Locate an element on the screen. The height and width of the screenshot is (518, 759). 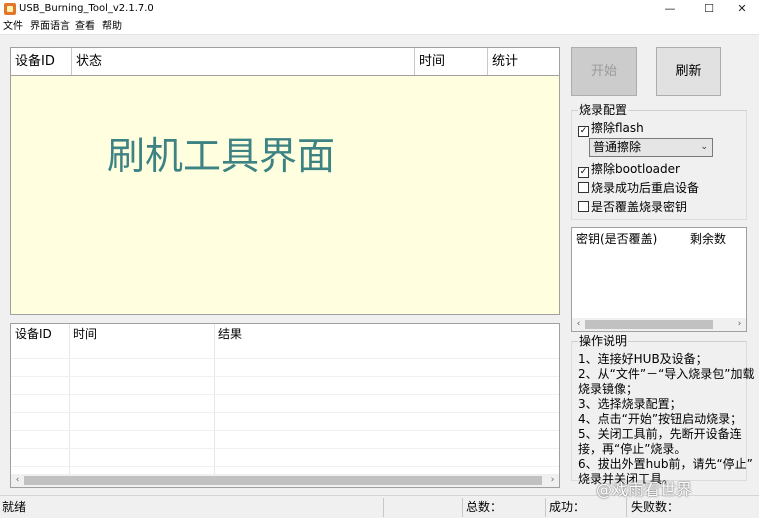
erase-flash-option: ✓ 擦除flash is located at coordinates (611, 129).